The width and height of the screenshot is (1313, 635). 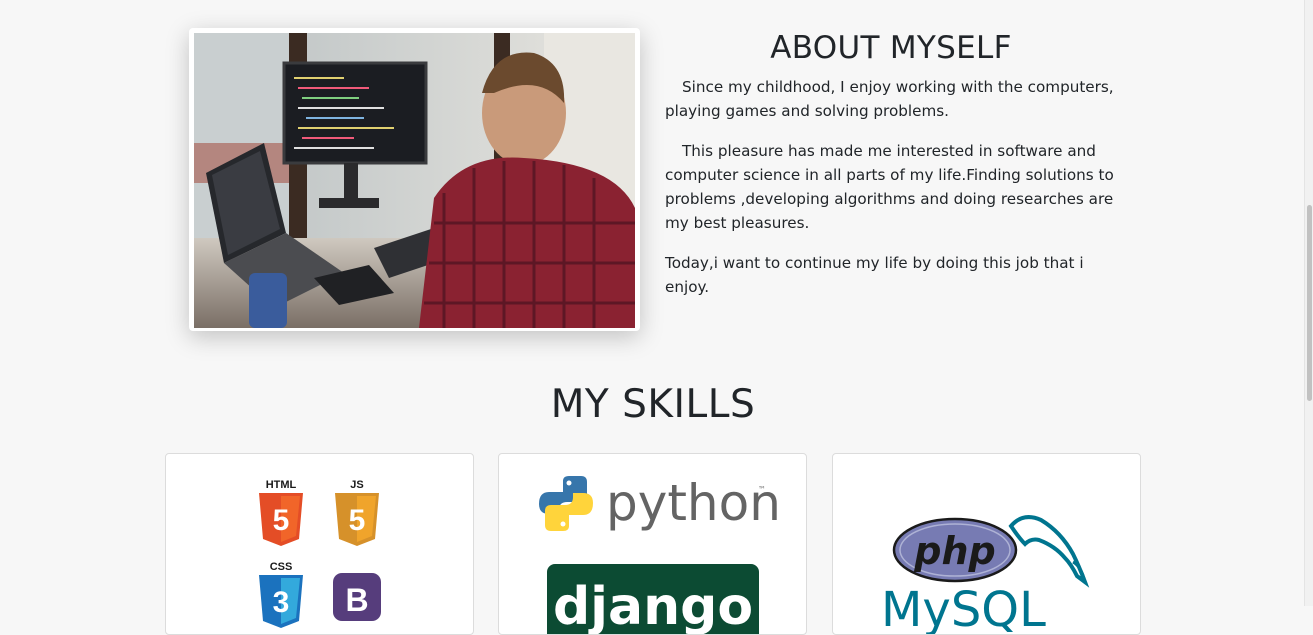 I want to click on skills-title: MY SKILLS, so click(x=653, y=404).